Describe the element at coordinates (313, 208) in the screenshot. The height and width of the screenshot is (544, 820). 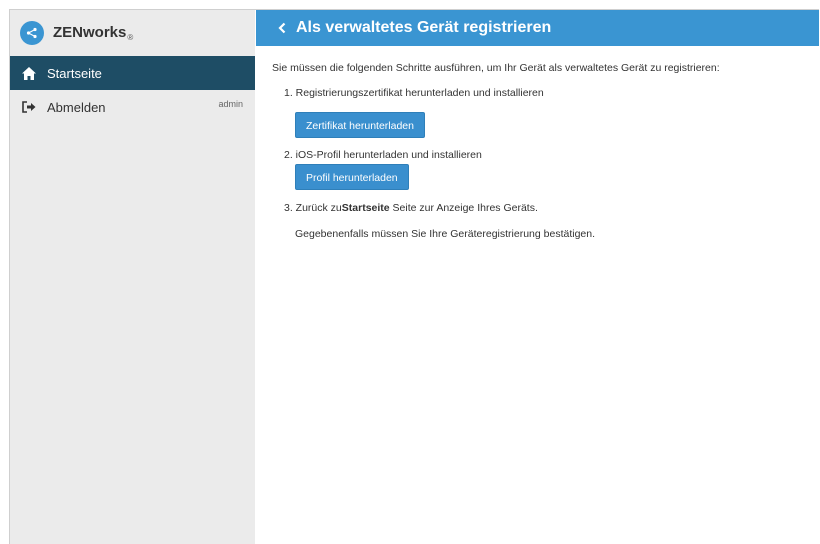
I see `step-3-prefix: 3. Zurück zu` at that location.